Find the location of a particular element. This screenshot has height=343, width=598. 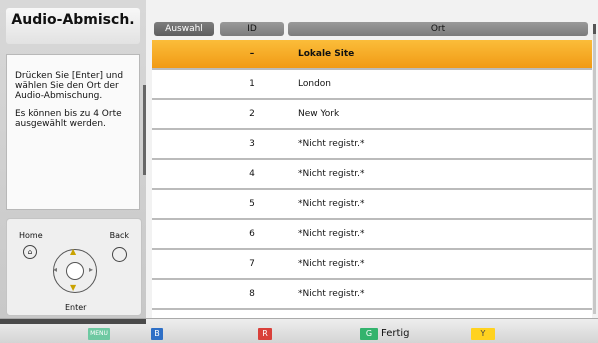

row-id: – is located at coordinates (252, 54).